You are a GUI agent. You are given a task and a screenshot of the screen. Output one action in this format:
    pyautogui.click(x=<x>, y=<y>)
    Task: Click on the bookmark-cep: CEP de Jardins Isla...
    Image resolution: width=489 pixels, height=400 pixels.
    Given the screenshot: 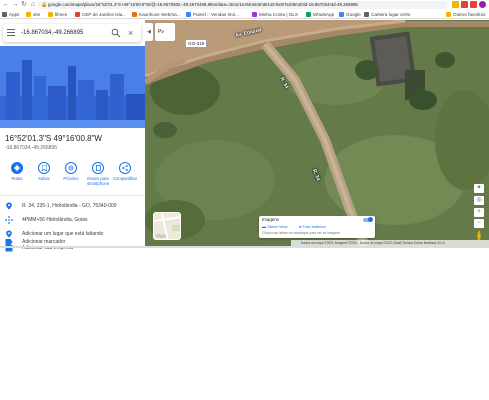 What is the action you would take?
    pyautogui.click(x=100, y=14)
    